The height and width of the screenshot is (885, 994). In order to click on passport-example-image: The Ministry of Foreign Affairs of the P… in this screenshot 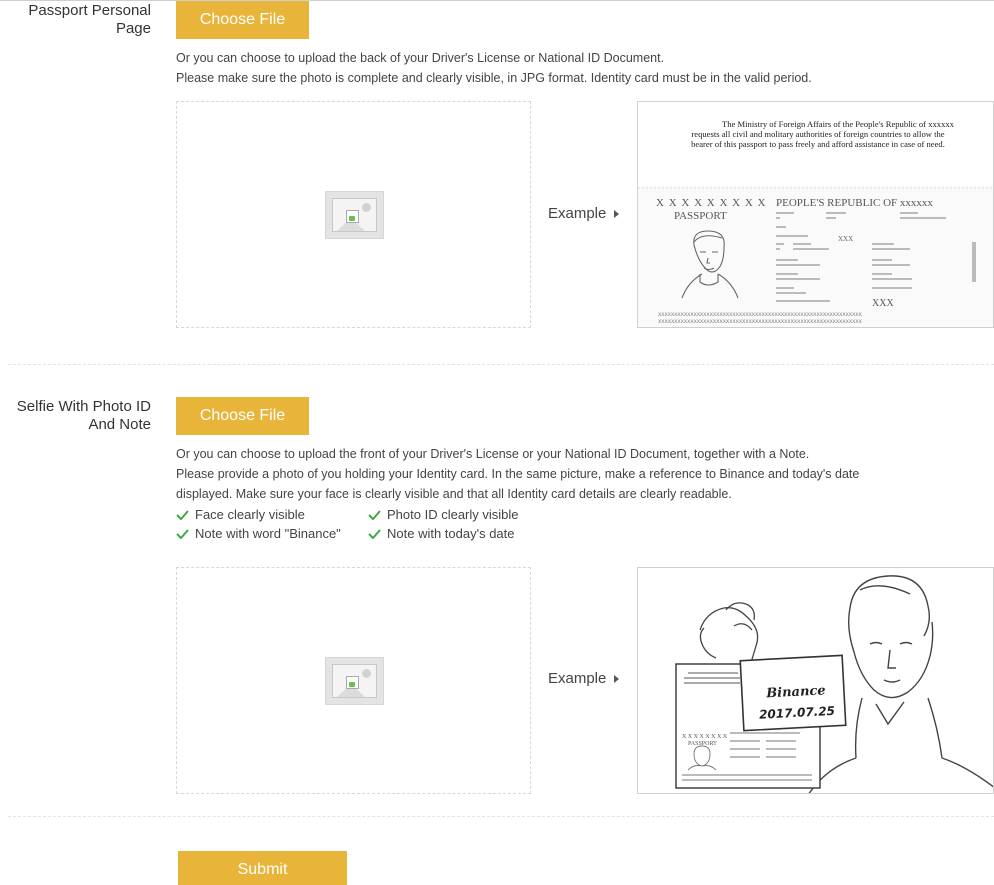, I will do `click(815, 214)`.